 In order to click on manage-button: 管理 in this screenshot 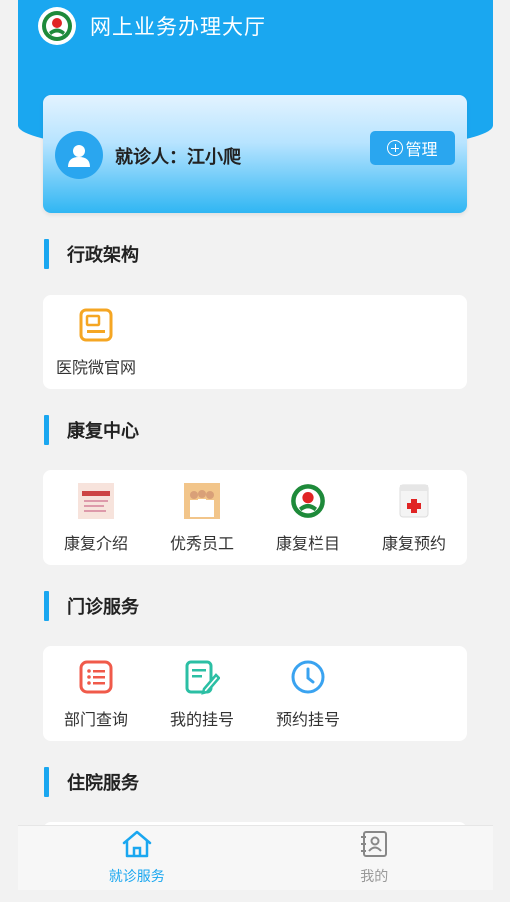, I will do `click(412, 148)`.